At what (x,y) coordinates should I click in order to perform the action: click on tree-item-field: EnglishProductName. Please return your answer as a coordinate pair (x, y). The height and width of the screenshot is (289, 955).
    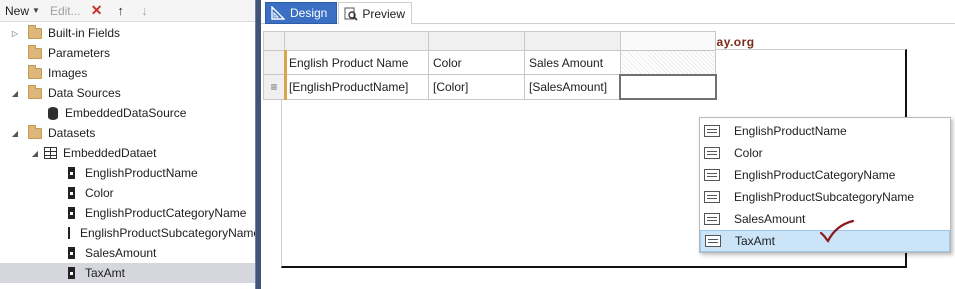
    Looking at the image, I should click on (127, 173).